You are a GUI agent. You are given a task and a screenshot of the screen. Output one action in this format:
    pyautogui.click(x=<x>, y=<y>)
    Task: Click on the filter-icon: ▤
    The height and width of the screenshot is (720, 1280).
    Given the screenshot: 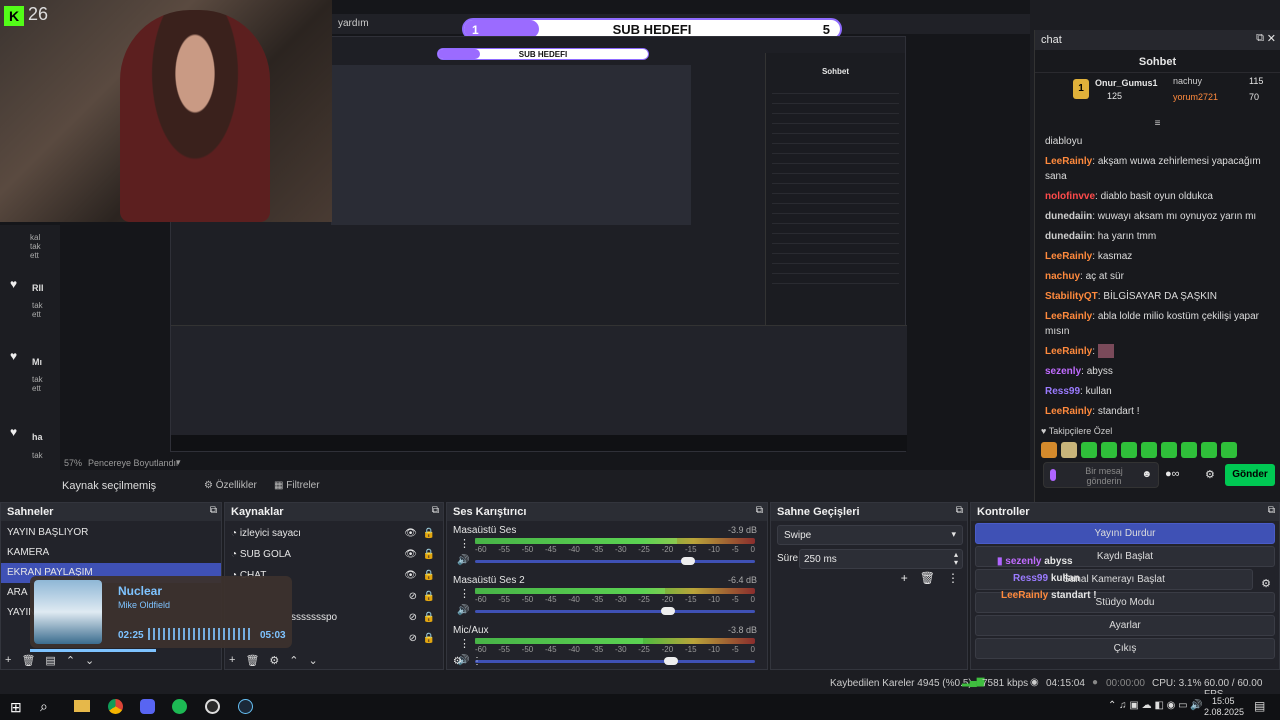 What is the action you would take?
    pyautogui.click(x=50, y=660)
    